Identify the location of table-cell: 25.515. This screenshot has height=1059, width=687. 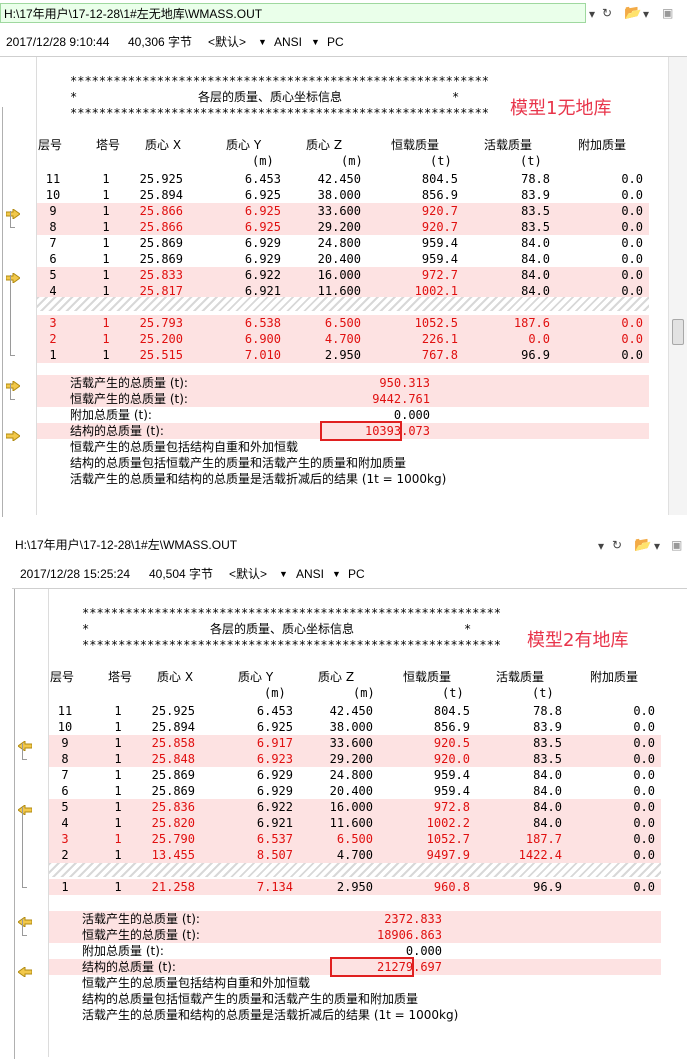
(161, 355).